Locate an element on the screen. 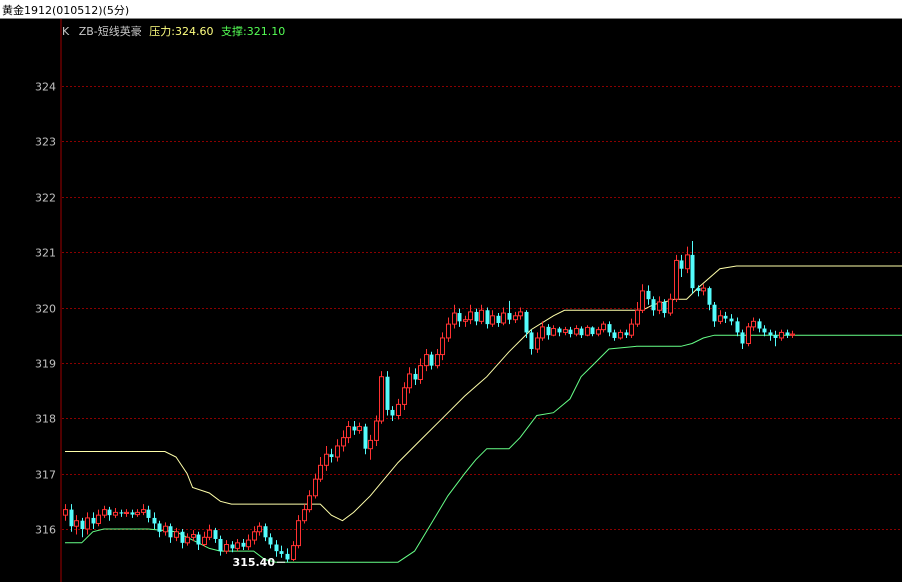 The width and height of the screenshot is (902, 582). chart-title: 黄金1912(010512)(5分) is located at coordinates (66, 10).